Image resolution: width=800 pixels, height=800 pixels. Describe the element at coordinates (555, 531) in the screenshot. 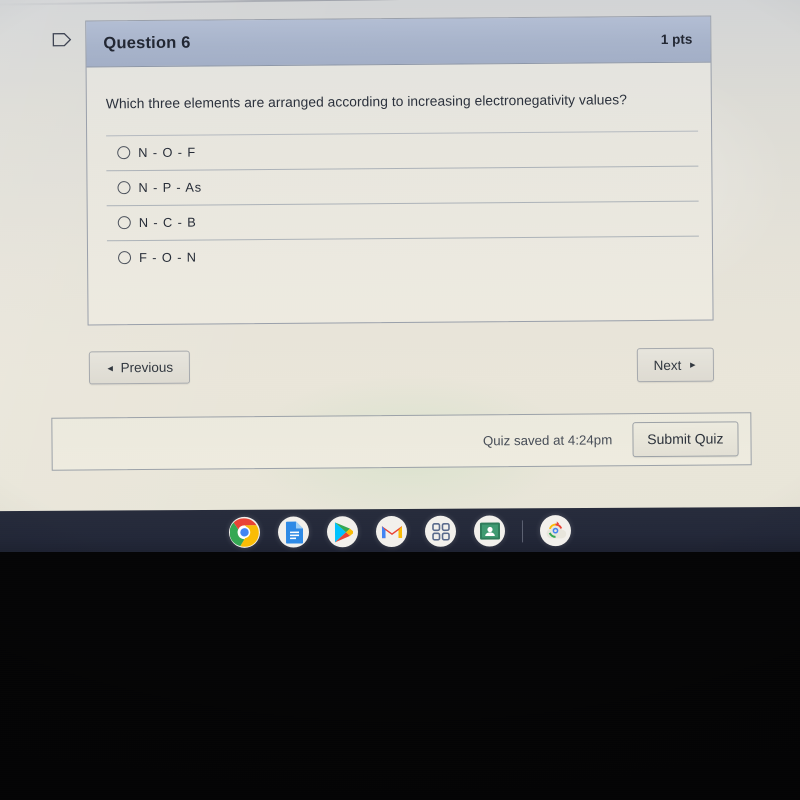

I see `sync-cloud-icon` at that location.